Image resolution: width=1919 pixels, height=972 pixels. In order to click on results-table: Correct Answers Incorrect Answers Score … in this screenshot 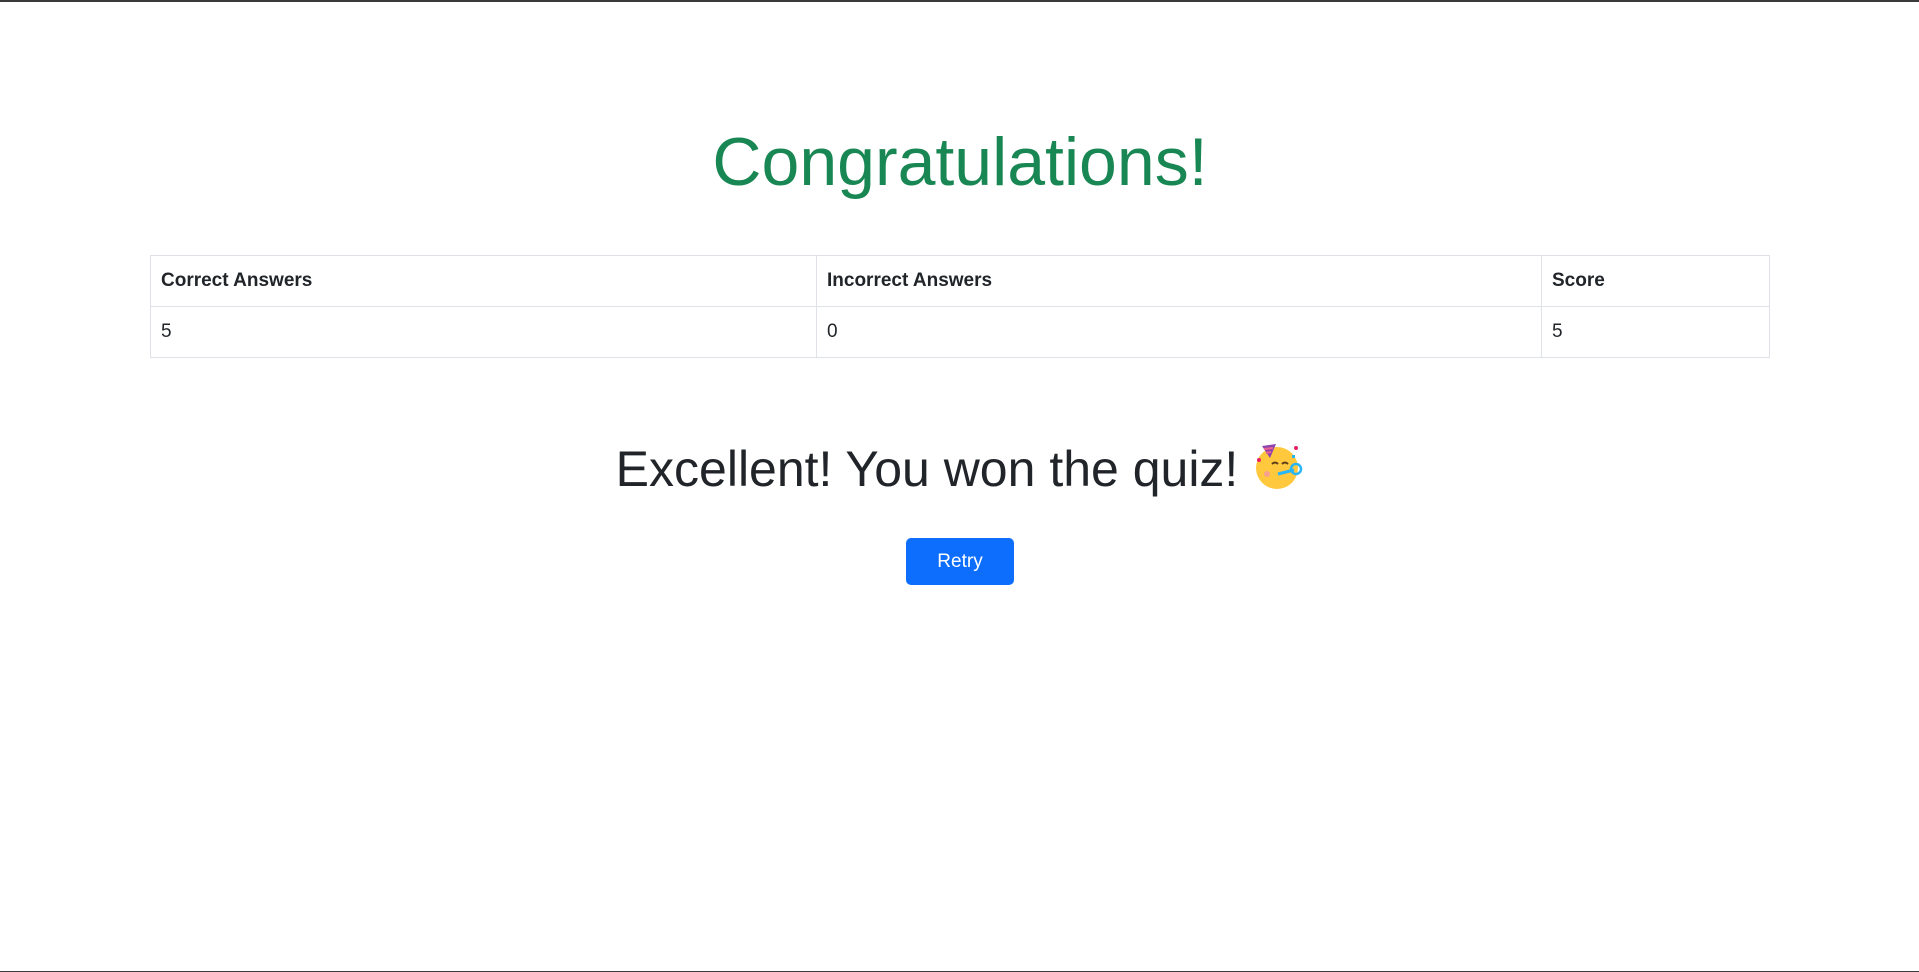, I will do `click(960, 306)`.